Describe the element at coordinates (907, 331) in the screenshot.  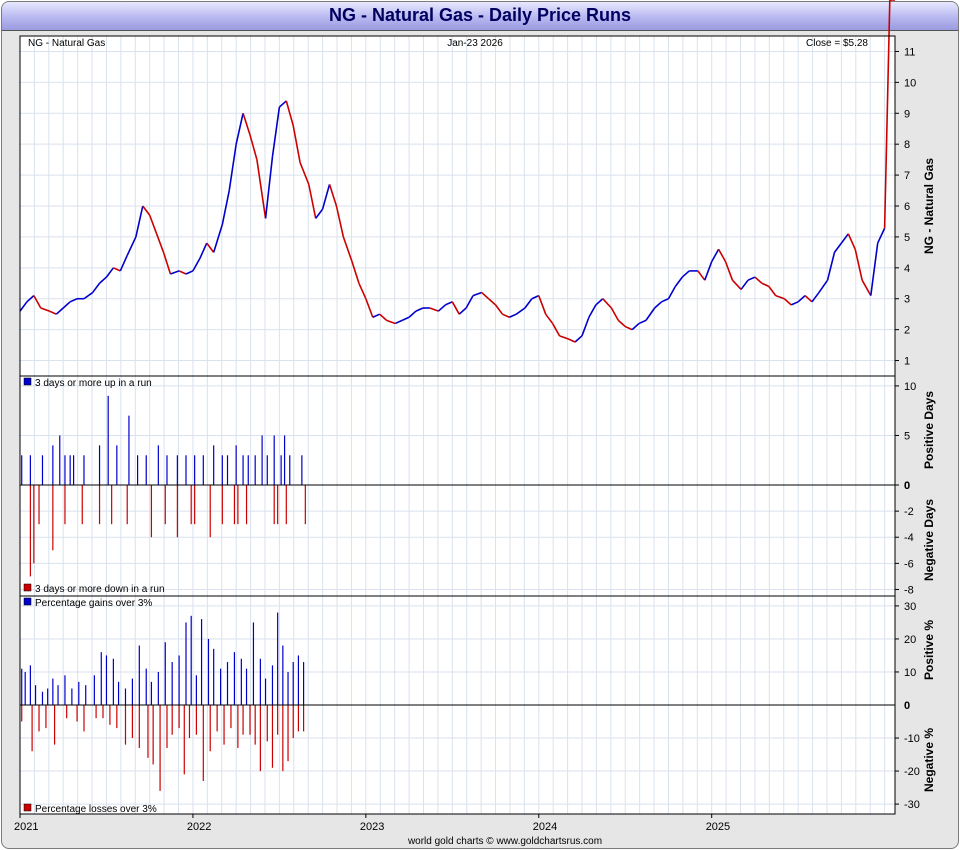
I see `y-tick-label: 2` at that location.